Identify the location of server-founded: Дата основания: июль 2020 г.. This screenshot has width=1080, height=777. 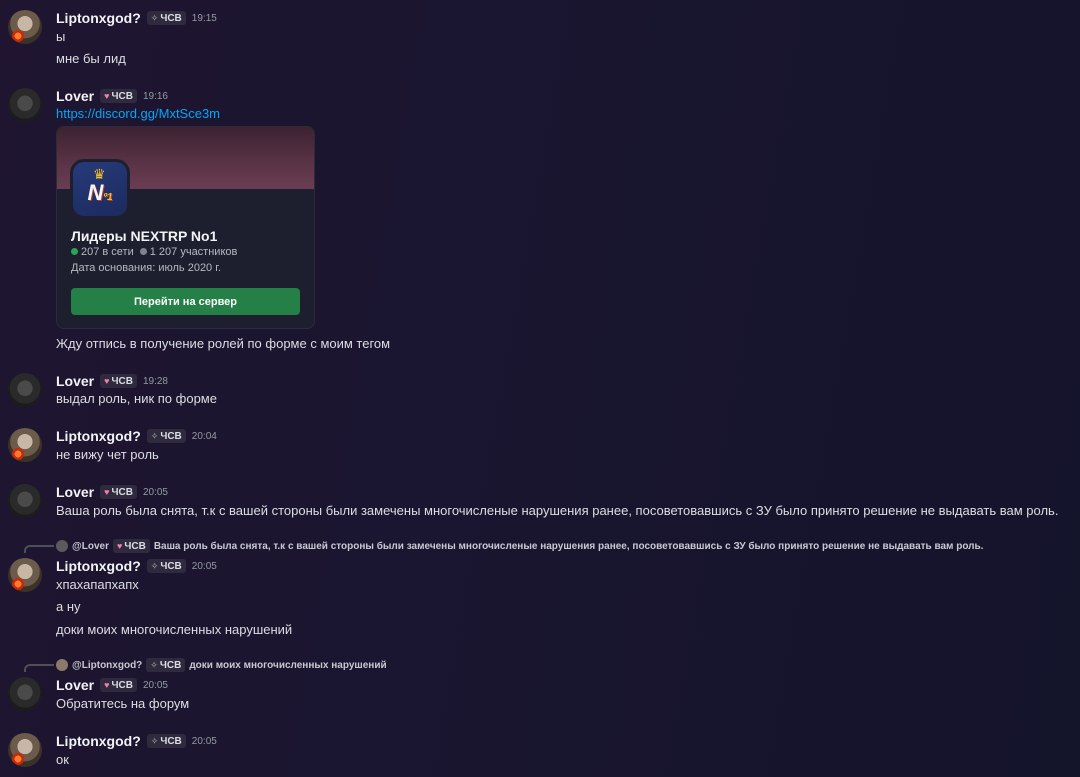
(146, 268).